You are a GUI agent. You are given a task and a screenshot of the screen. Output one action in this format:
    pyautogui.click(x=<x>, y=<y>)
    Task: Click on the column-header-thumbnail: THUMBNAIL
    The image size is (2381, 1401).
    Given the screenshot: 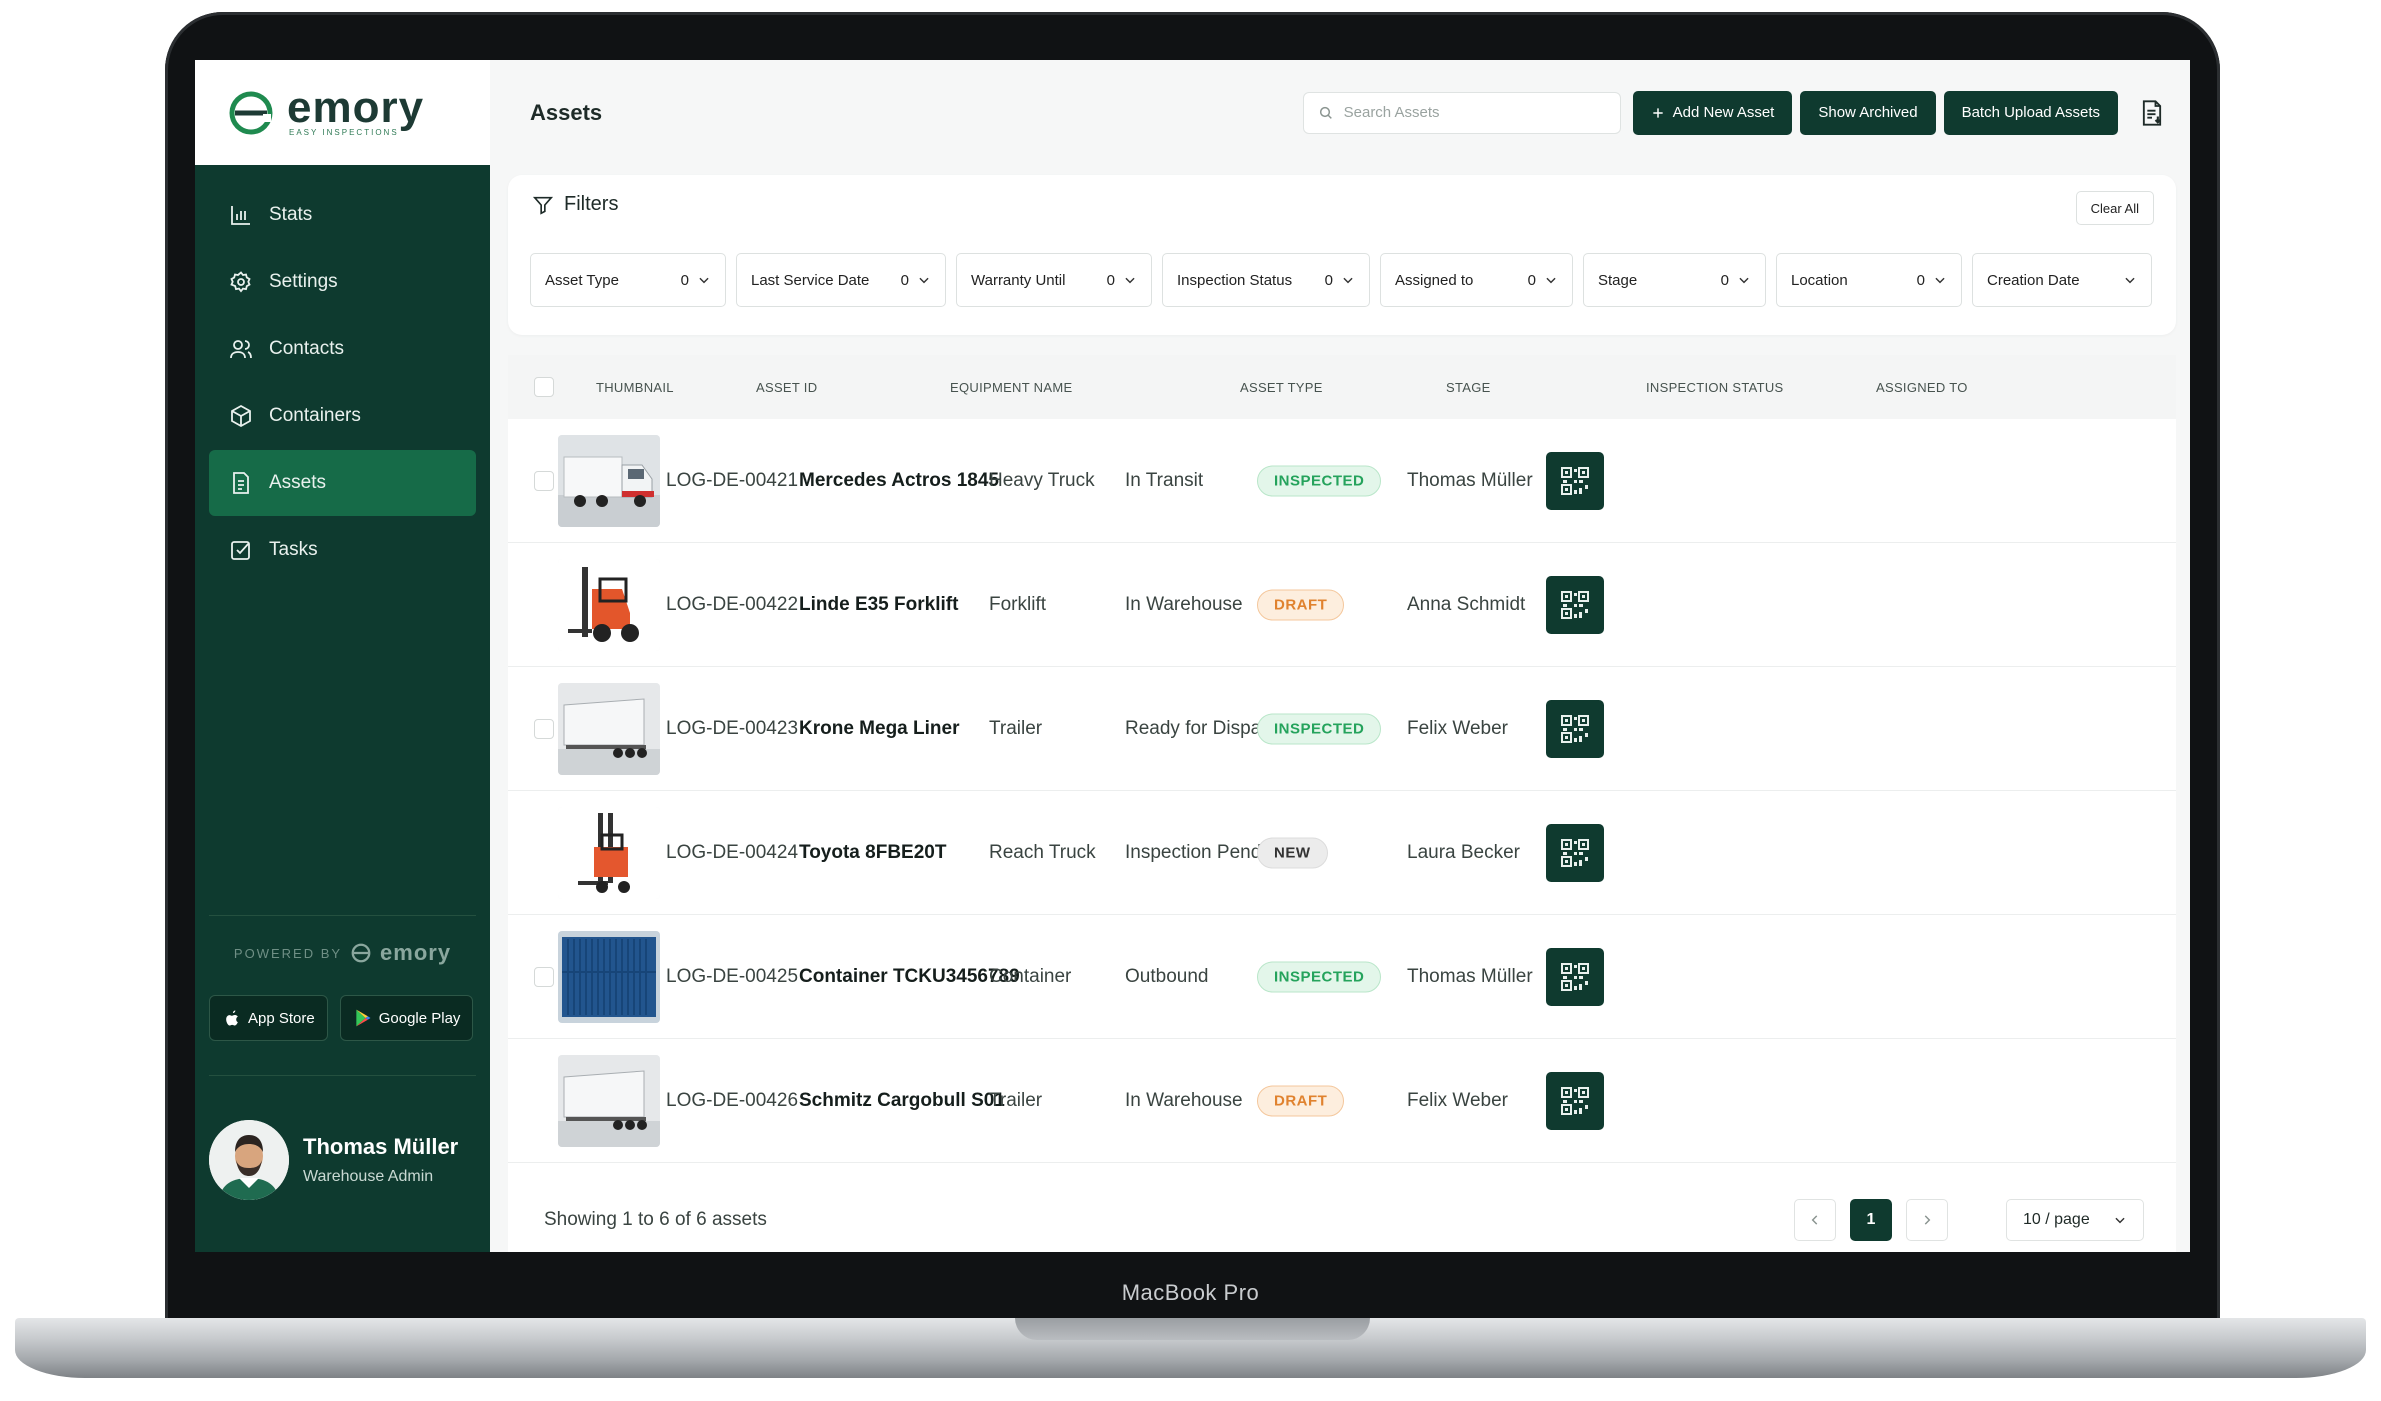 What is the action you would take?
    pyautogui.click(x=635, y=387)
    